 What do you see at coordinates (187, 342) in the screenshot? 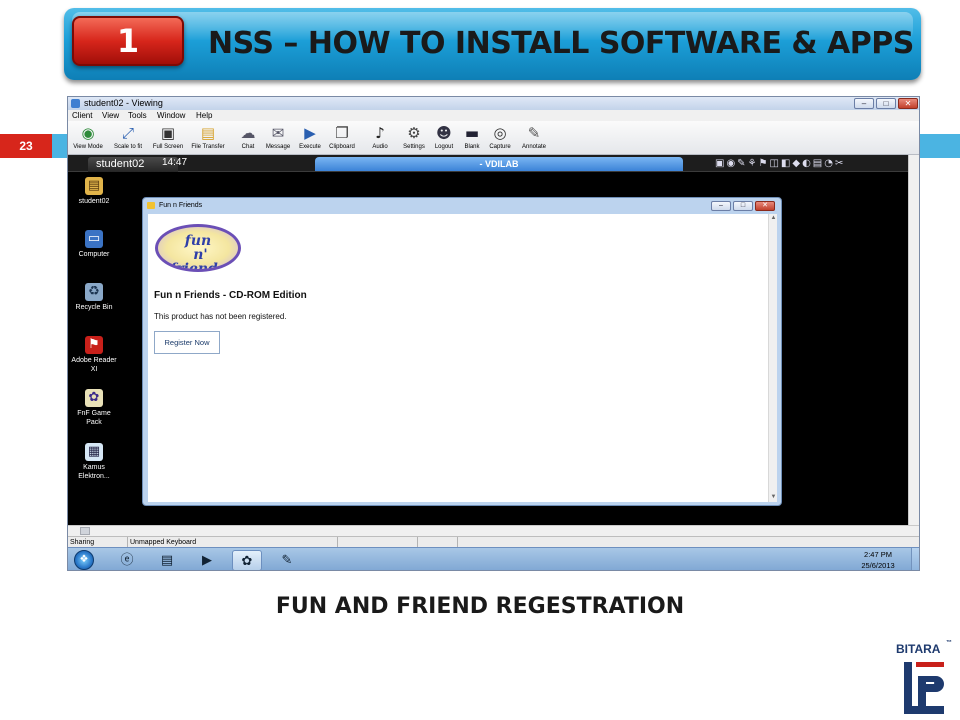
I see `register-now-button: Register Now` at bounding box center [187, 342].